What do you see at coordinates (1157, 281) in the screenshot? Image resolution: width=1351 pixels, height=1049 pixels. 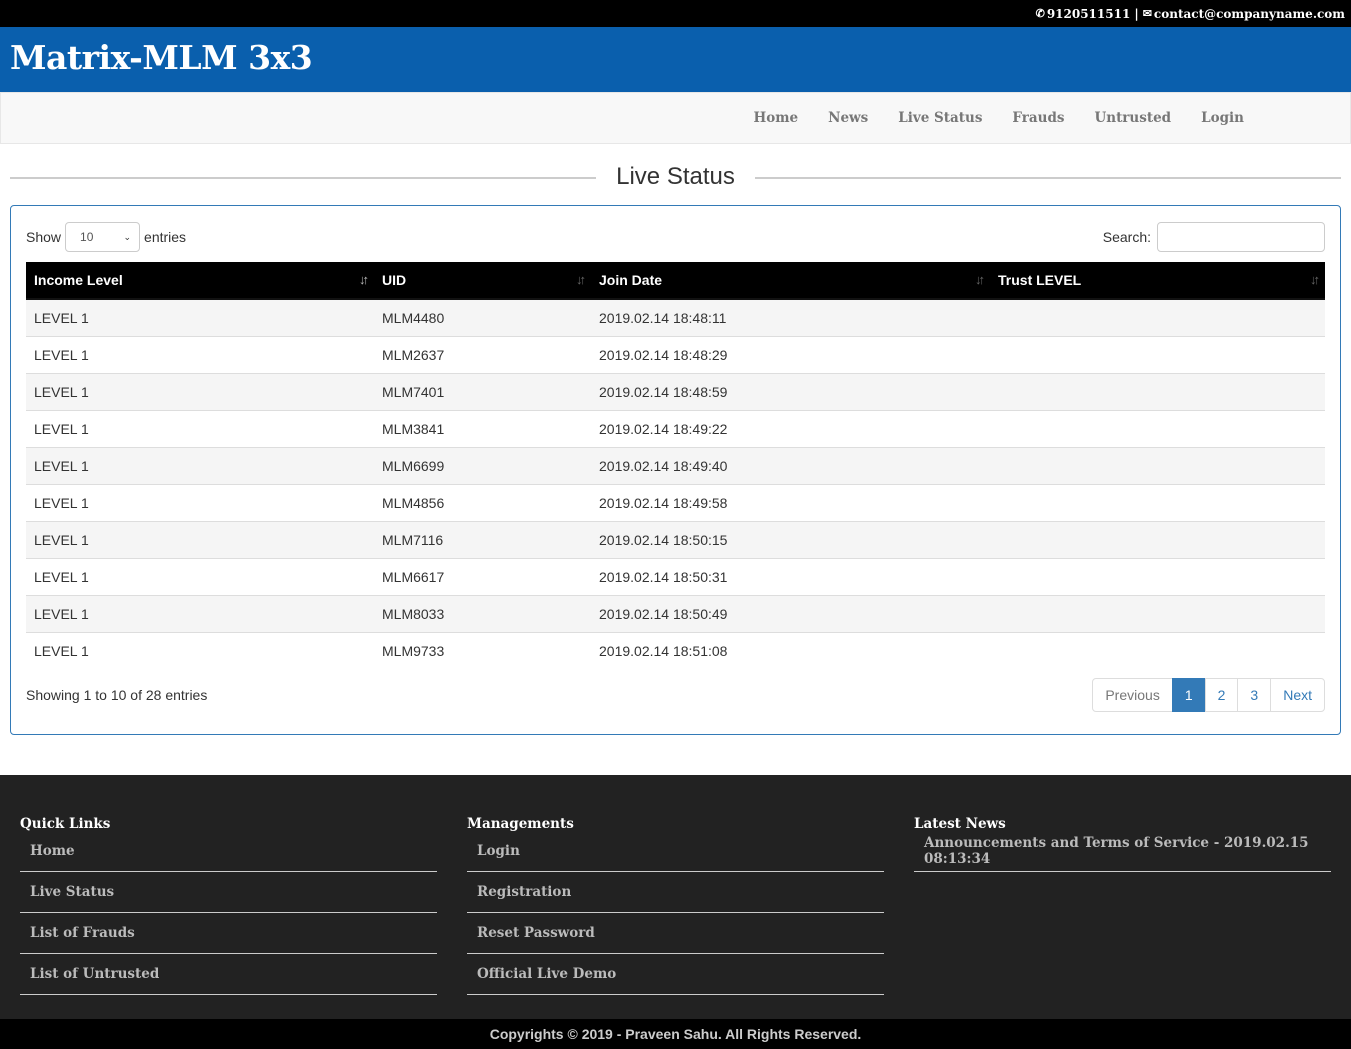 I see `column-header-trust-level: Trust LEVEL ↓↑` at bounding box center [1157, 281].